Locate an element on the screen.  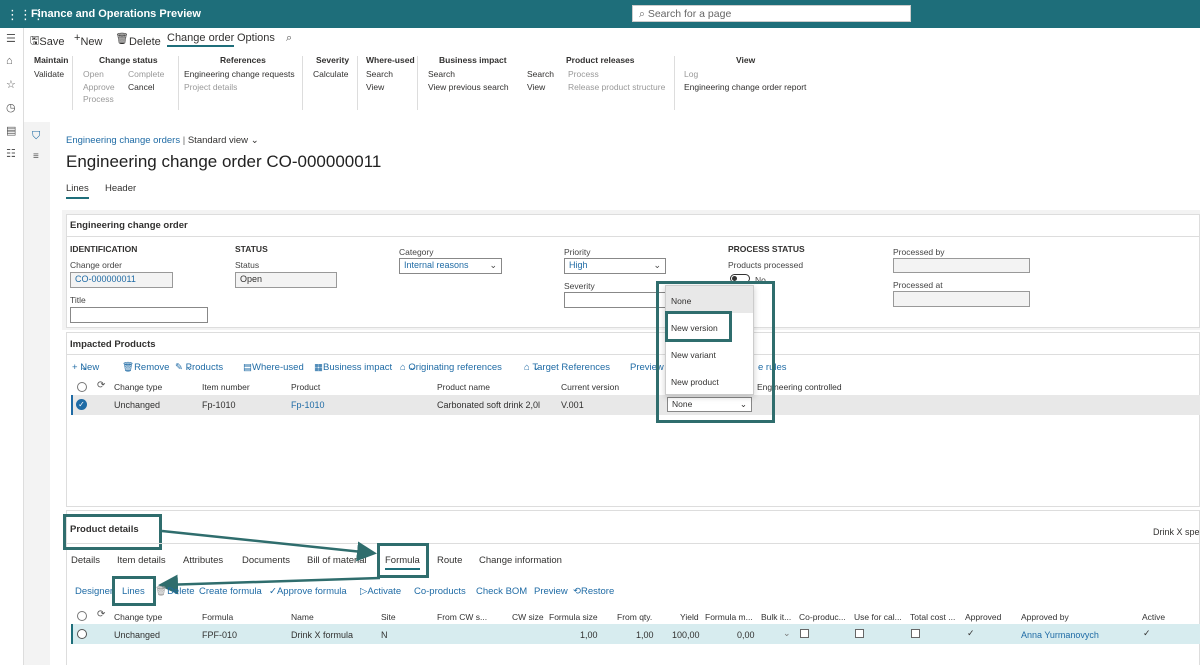
validate-button: Validate is located at coordinates (49, 74).